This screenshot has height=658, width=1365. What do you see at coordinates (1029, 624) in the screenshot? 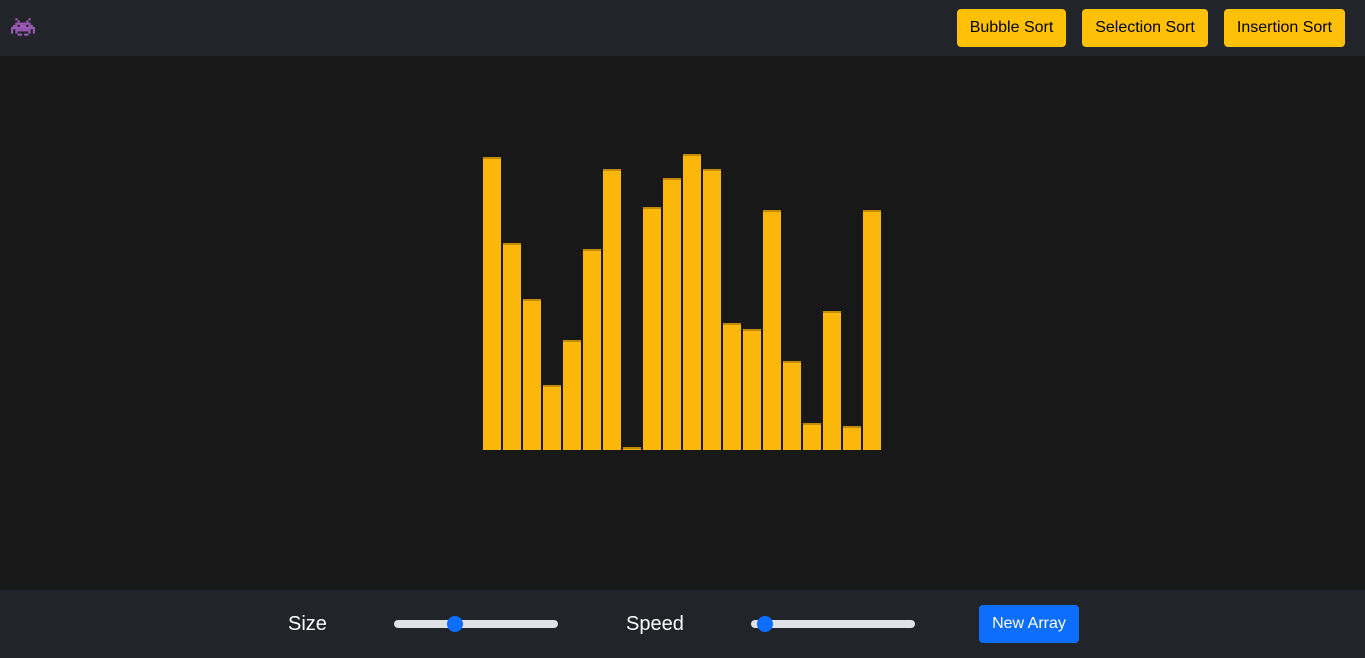
I see `new-array-button: New Array` at bounding box center [1029, 624].